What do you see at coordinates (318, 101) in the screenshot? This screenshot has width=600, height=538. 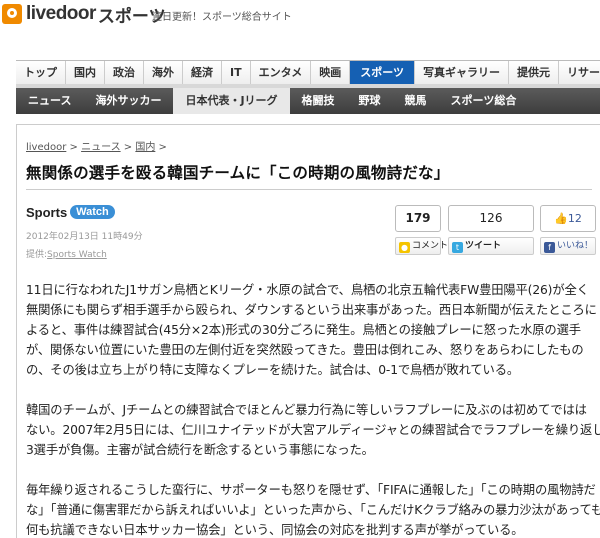 I see `subnav-item-martial-arts: 格闘技` at bounding box center [318, 101].